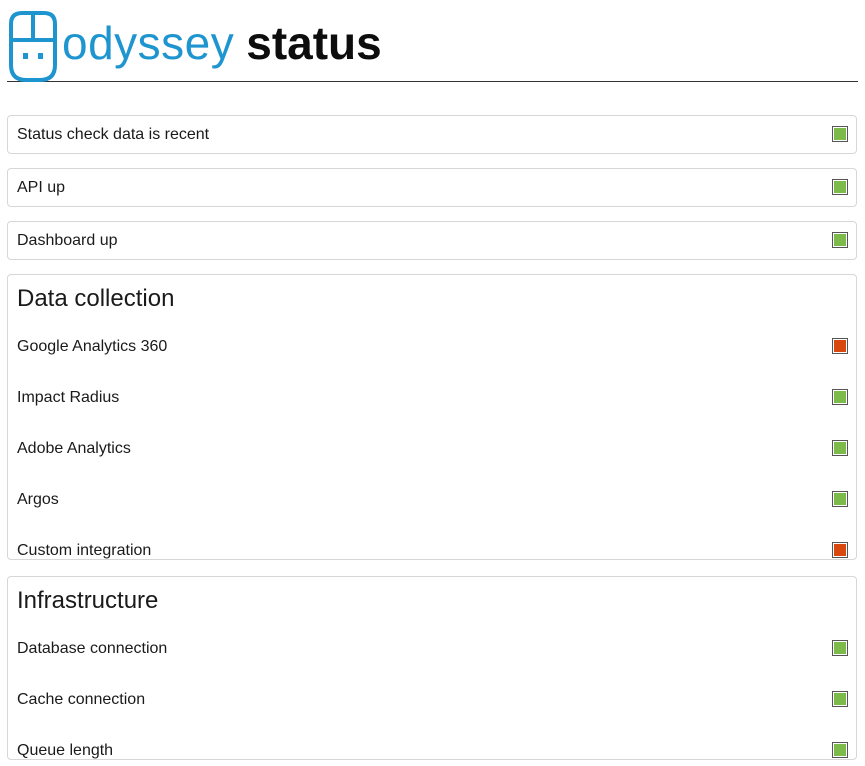  I want to click on status-check-card: API up, so click(432, 187).